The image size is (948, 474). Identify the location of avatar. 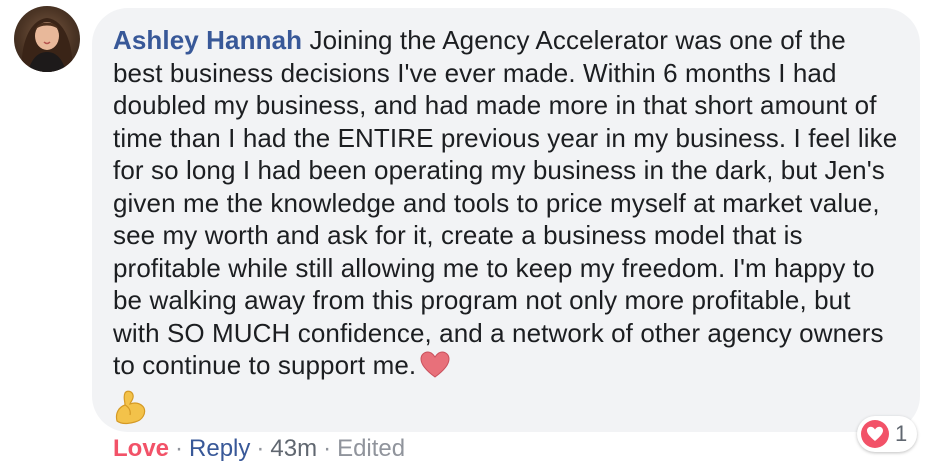
(47, 39).